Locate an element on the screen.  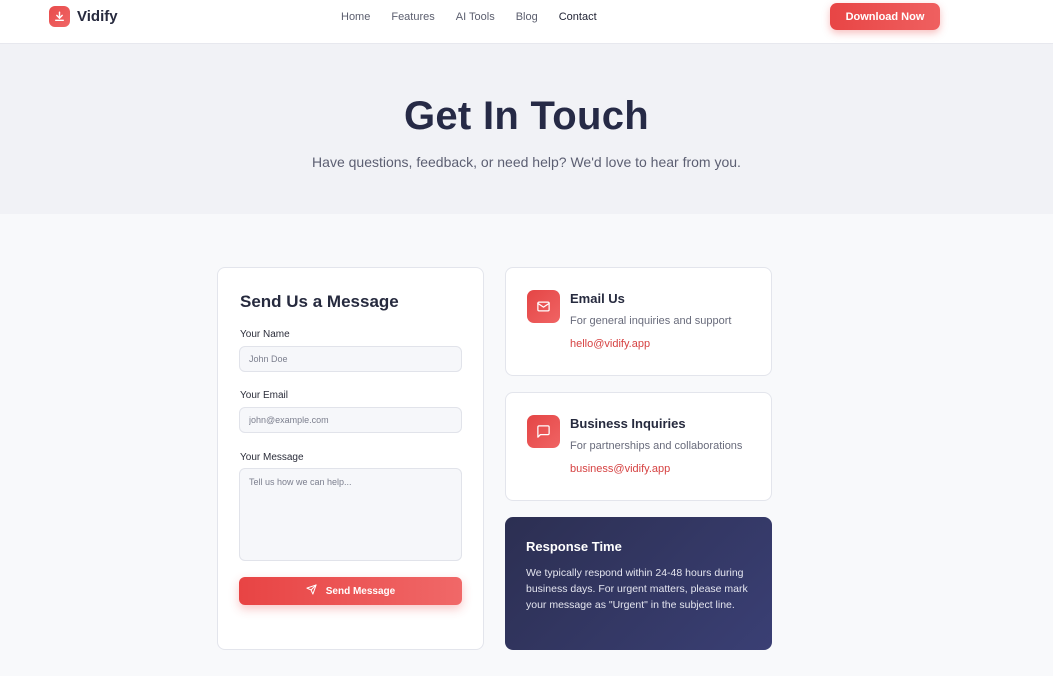
name-input is located at coordinates (350, 359).